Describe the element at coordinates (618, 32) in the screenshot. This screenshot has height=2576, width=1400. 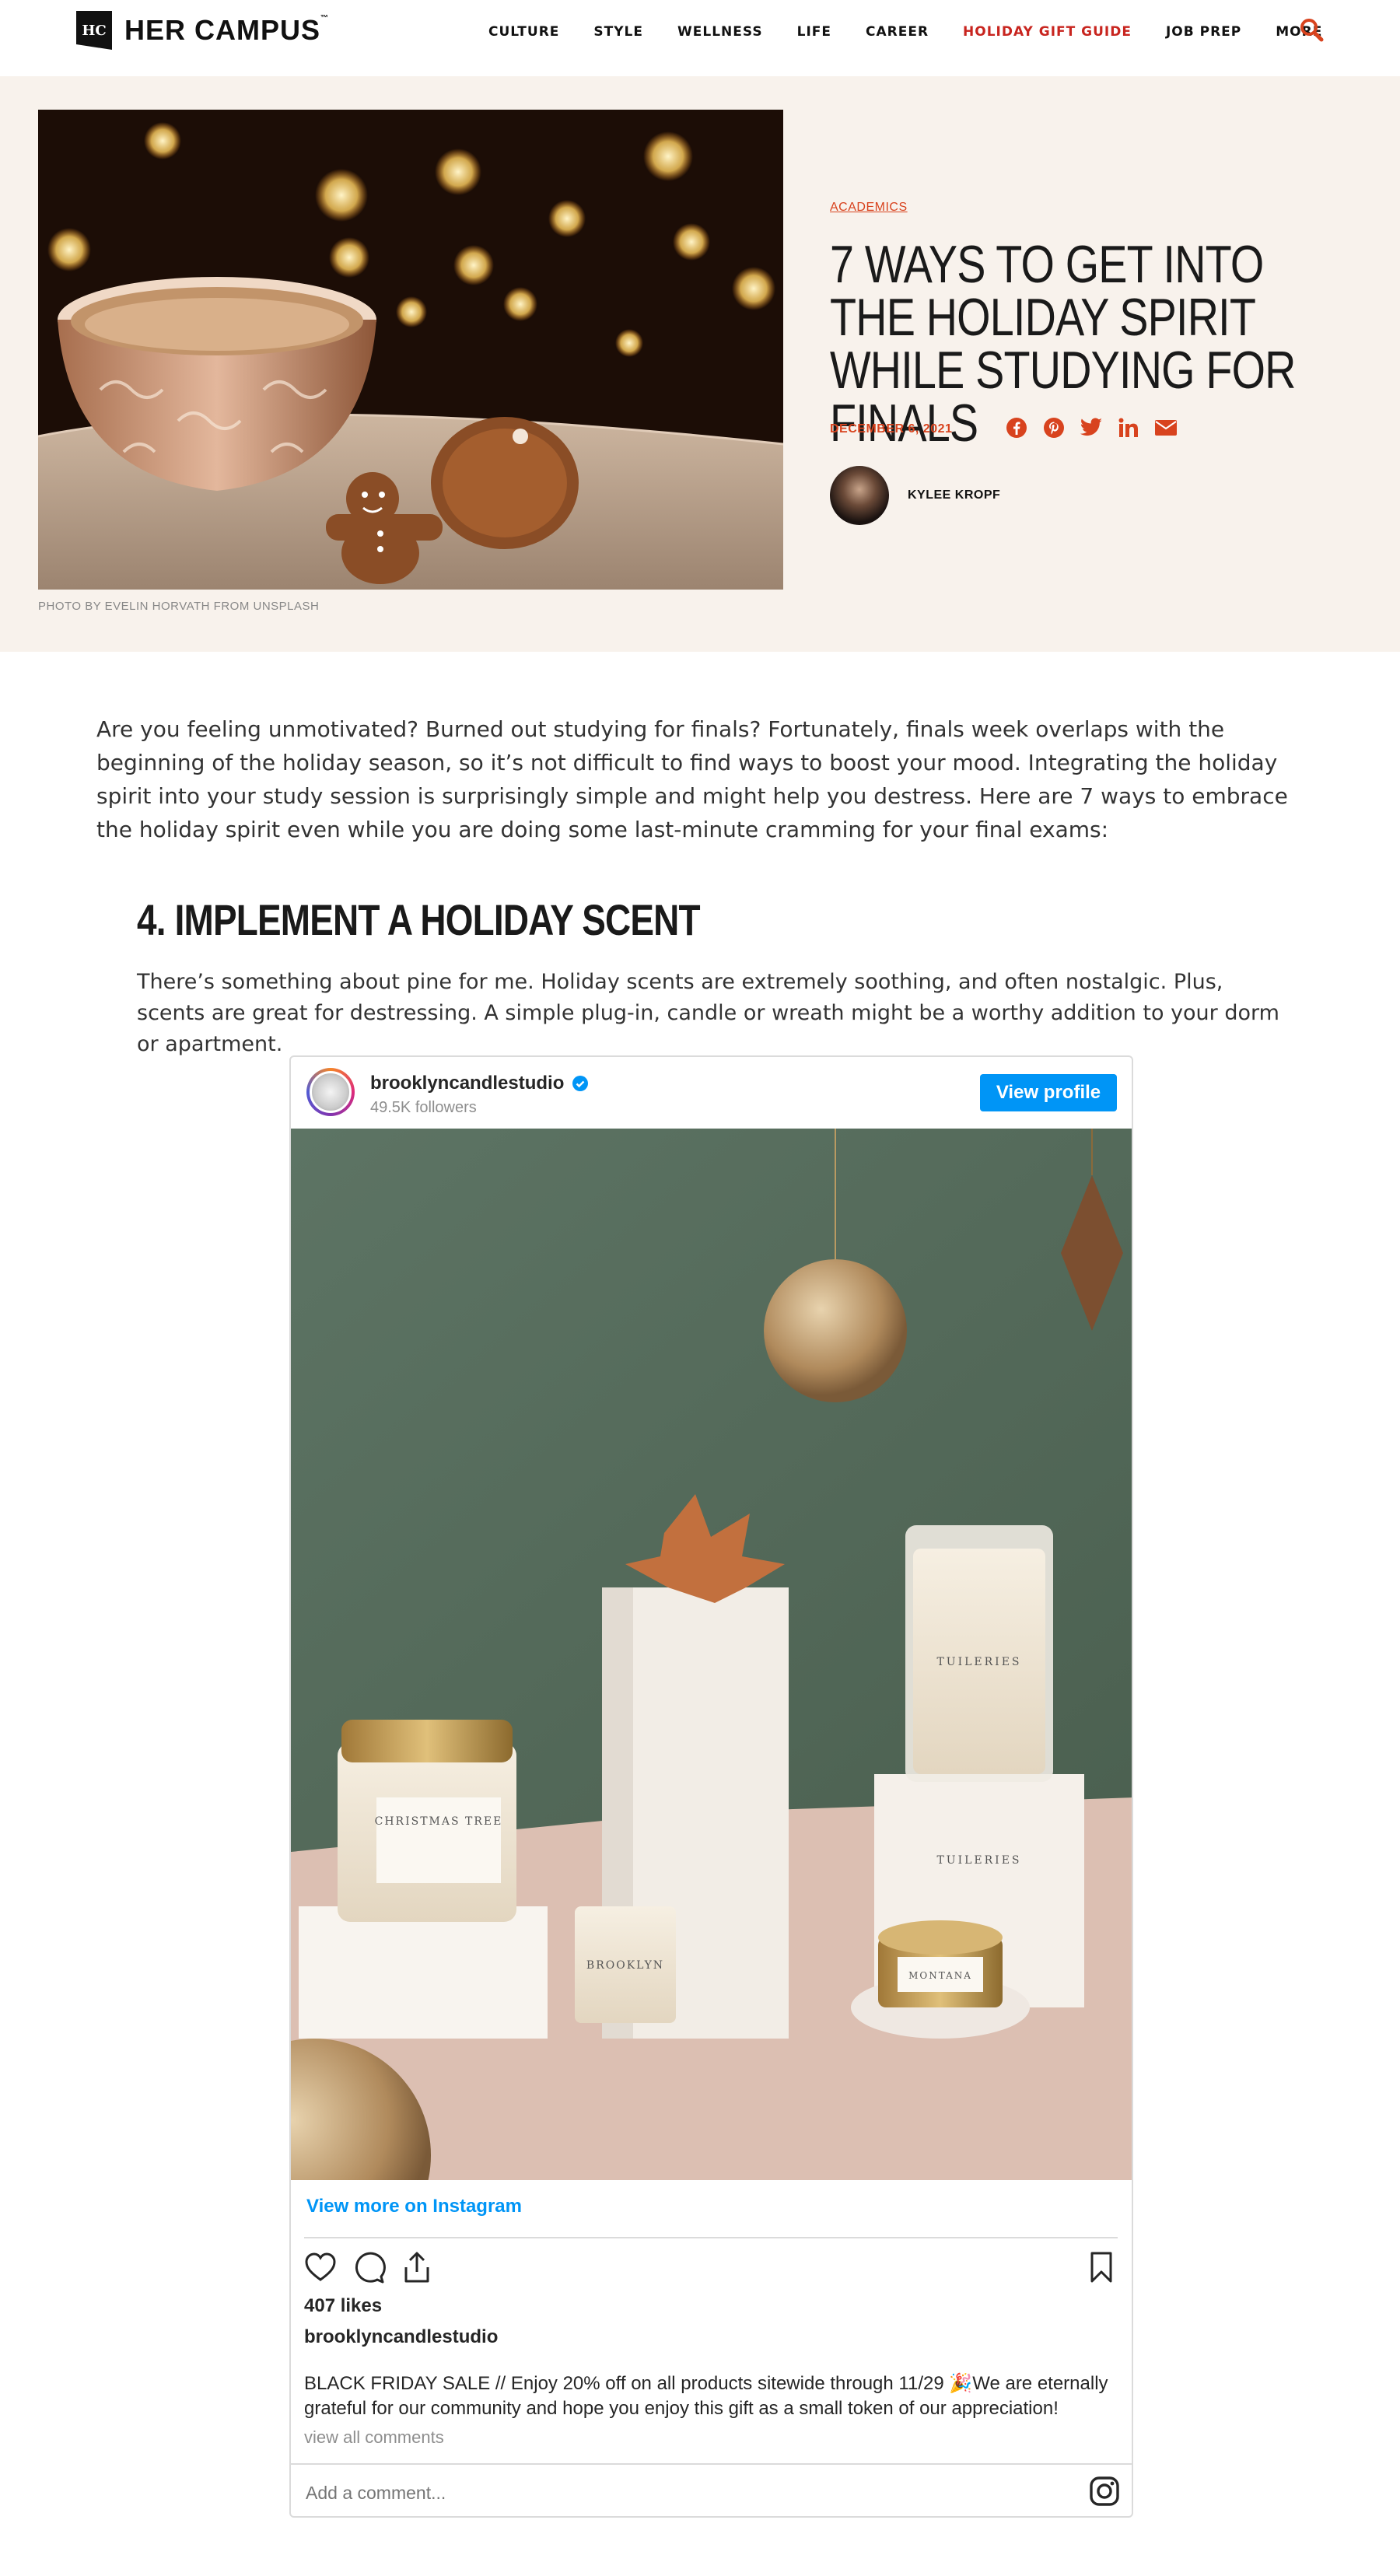
I see `nav-item-style: STYLE` at that location.